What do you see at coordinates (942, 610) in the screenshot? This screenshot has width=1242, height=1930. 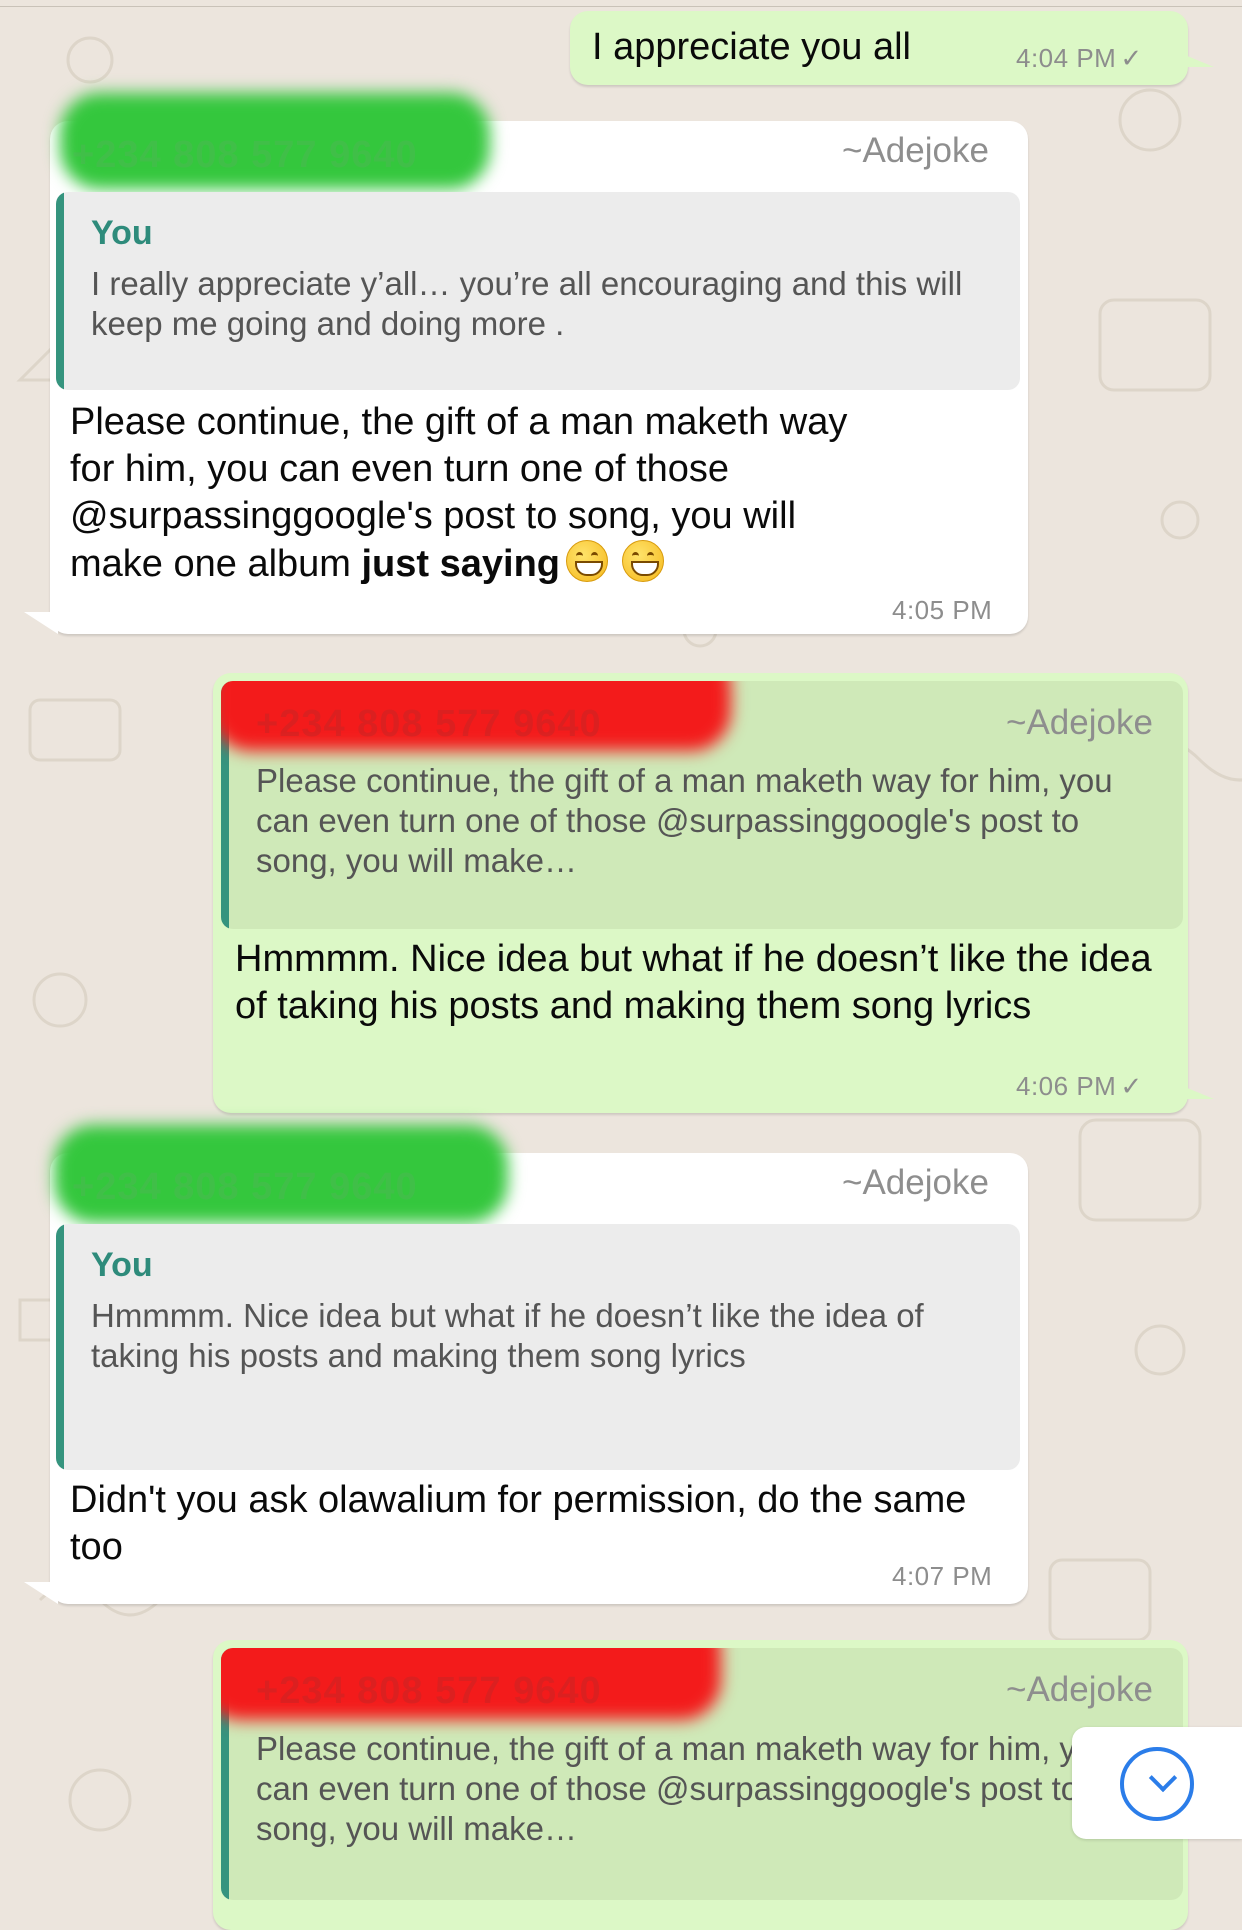 I see `message-time: 4:05 PM` at bounding box center [942, 610].